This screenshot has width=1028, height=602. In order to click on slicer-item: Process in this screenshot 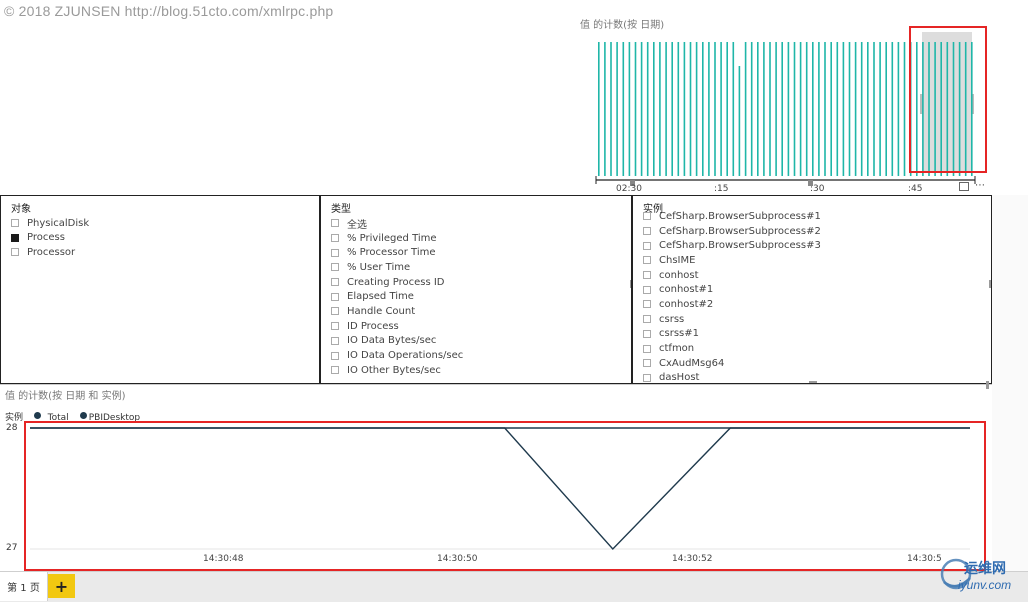, I will do `click(162, 238)`.